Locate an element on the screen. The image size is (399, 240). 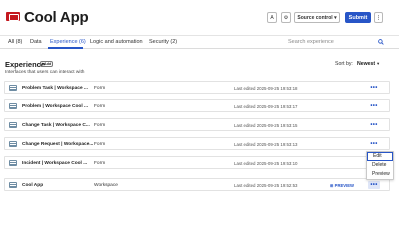
active-tab-indicator is located at coordinates (65, 48).